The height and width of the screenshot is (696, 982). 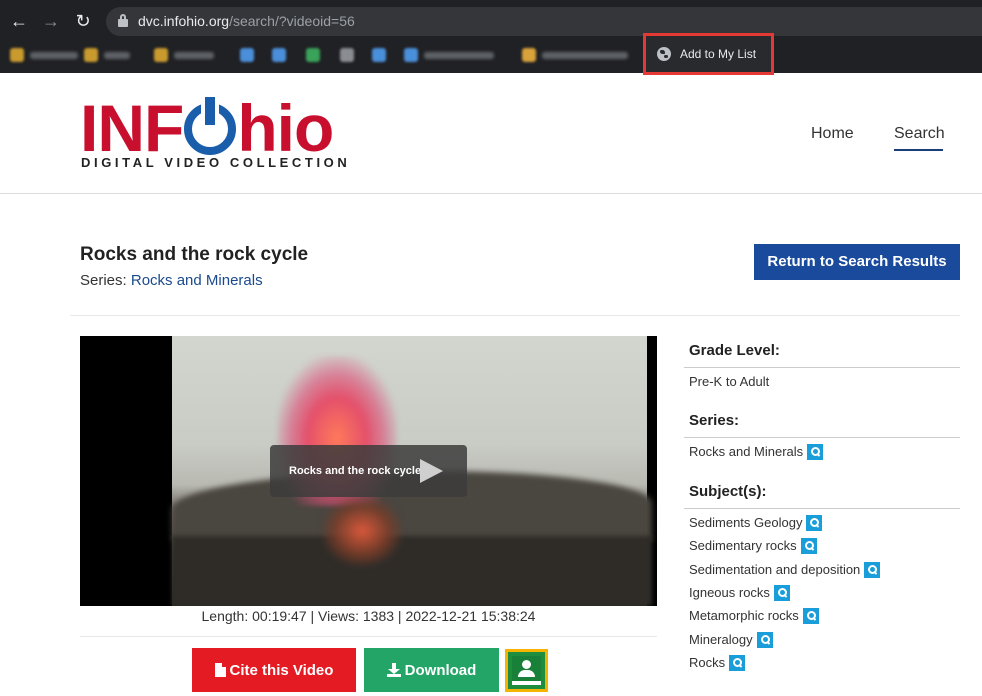 What do you see at coordinates (729, 381) in the screenshot?
I see `grade-level-value: Pre-K to Adult` at bounding box center [729, 381].